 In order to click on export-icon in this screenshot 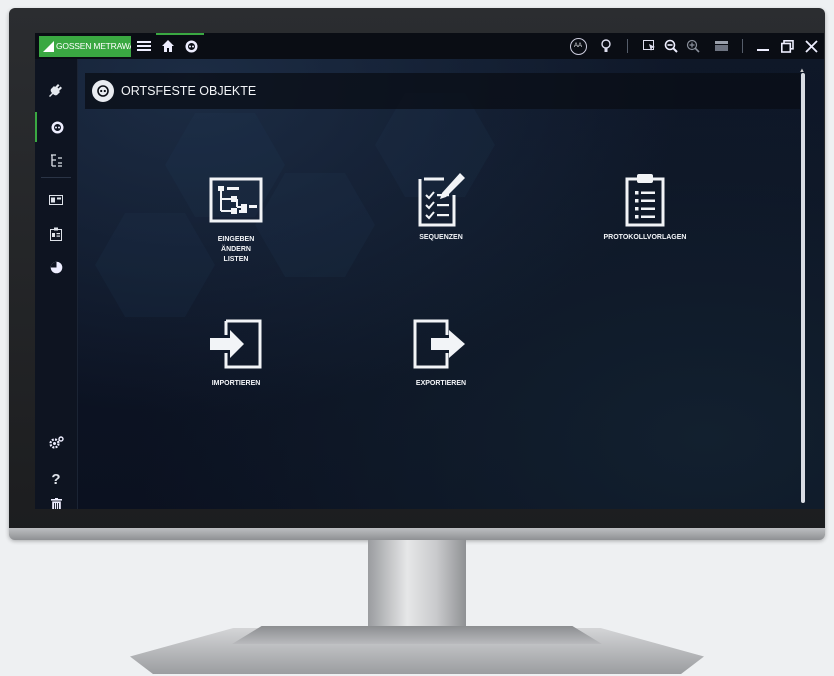, I will do `click(439, 344)`.